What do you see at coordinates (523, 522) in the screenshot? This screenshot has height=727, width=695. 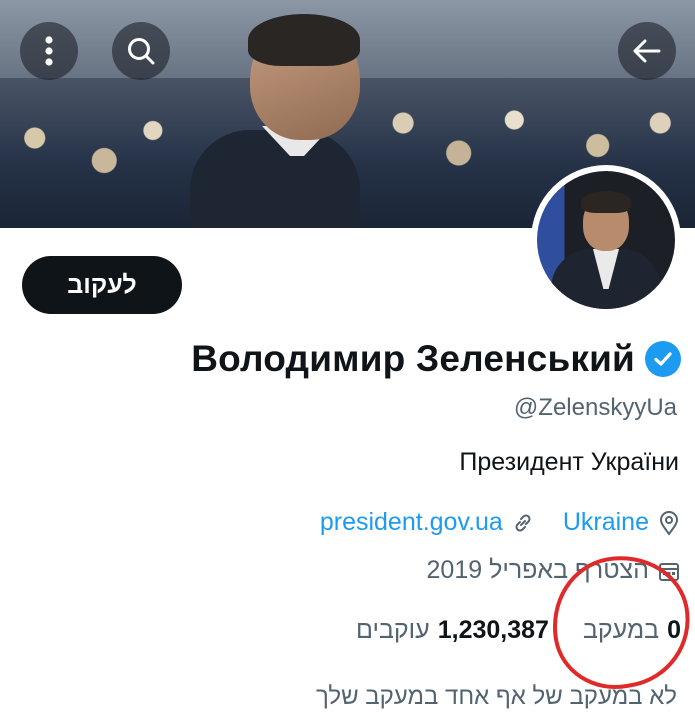 I see `link-icon` at bounding box center [523, 522].